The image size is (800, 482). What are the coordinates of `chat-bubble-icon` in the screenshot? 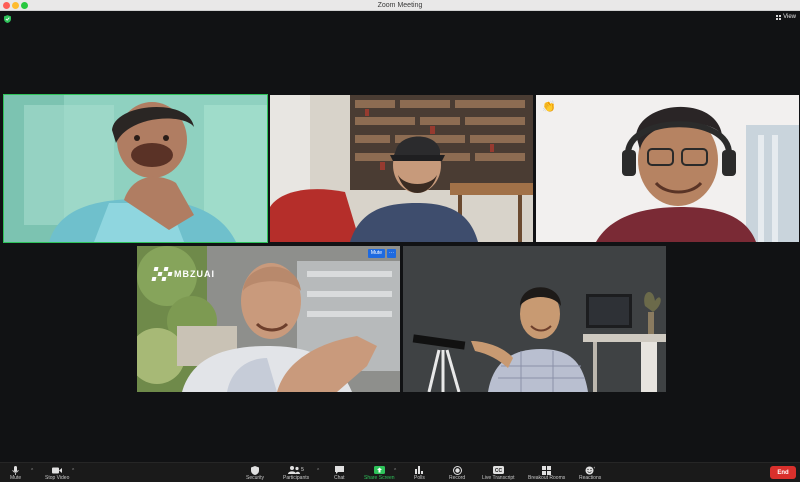 It's located at (339, 470).